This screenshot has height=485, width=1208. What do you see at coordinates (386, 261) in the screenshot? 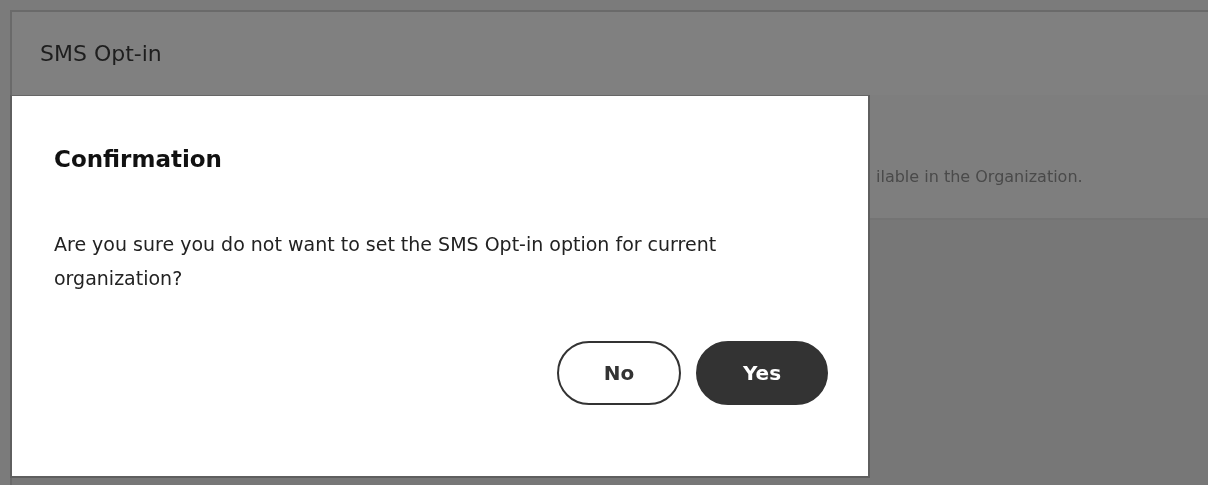
I see `dialog-message: Are you sure you do not want to set the SMS Opt-in option for current organization?` at bounding box center [386, 261].